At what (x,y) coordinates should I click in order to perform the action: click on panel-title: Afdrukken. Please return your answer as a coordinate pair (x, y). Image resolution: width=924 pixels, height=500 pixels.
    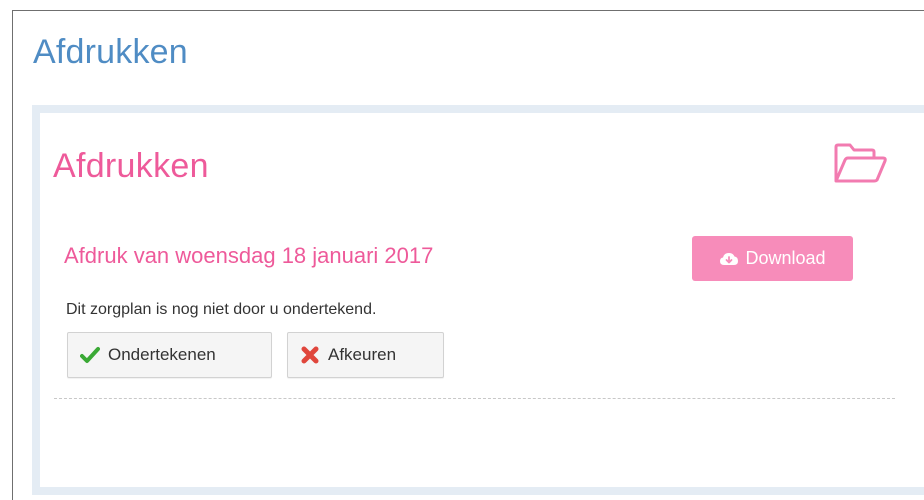
    Looking at the image, I should click on (131, 166).